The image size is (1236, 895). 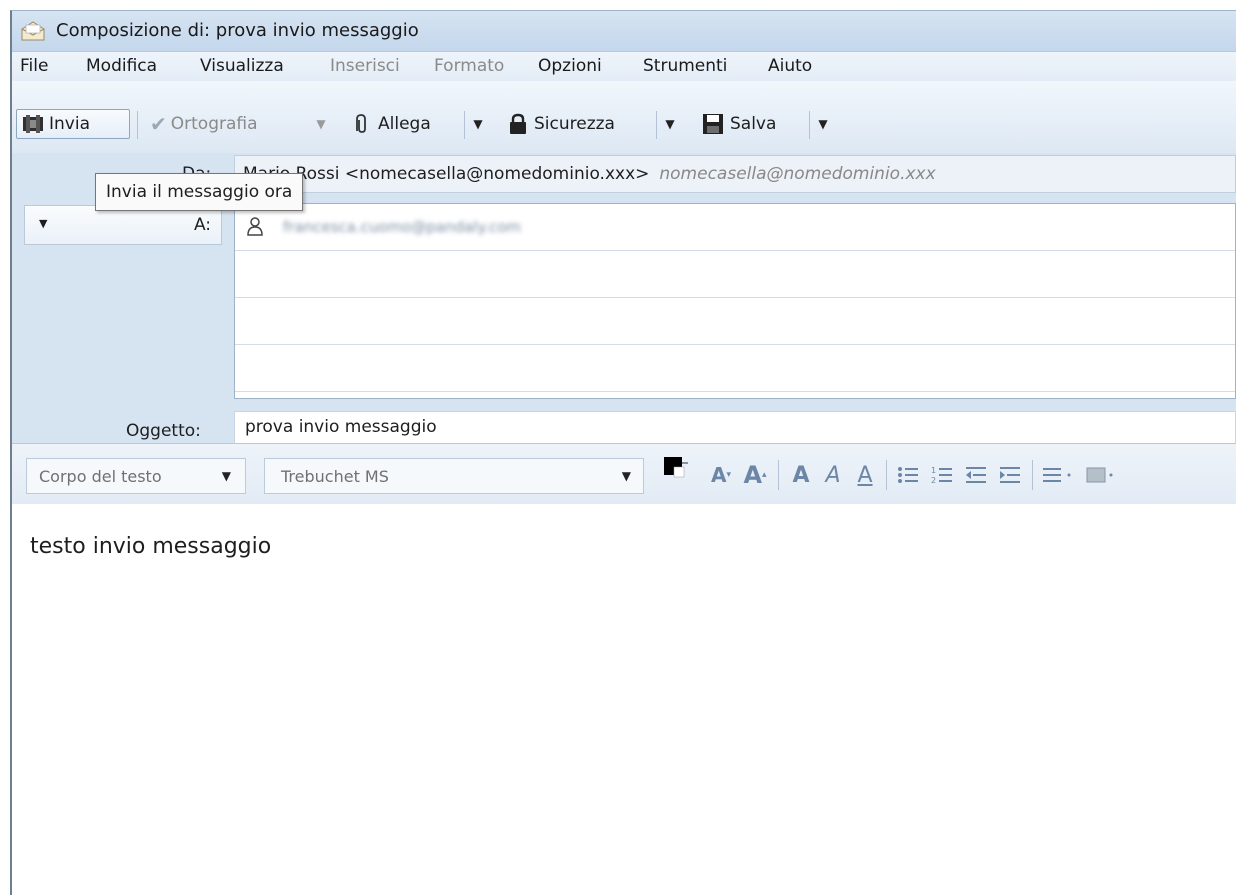 What do you see at coordinates (823, 124) in the screenshot?
I see `save-dropdown-icon: ▼` at bounding box center [823, 124].